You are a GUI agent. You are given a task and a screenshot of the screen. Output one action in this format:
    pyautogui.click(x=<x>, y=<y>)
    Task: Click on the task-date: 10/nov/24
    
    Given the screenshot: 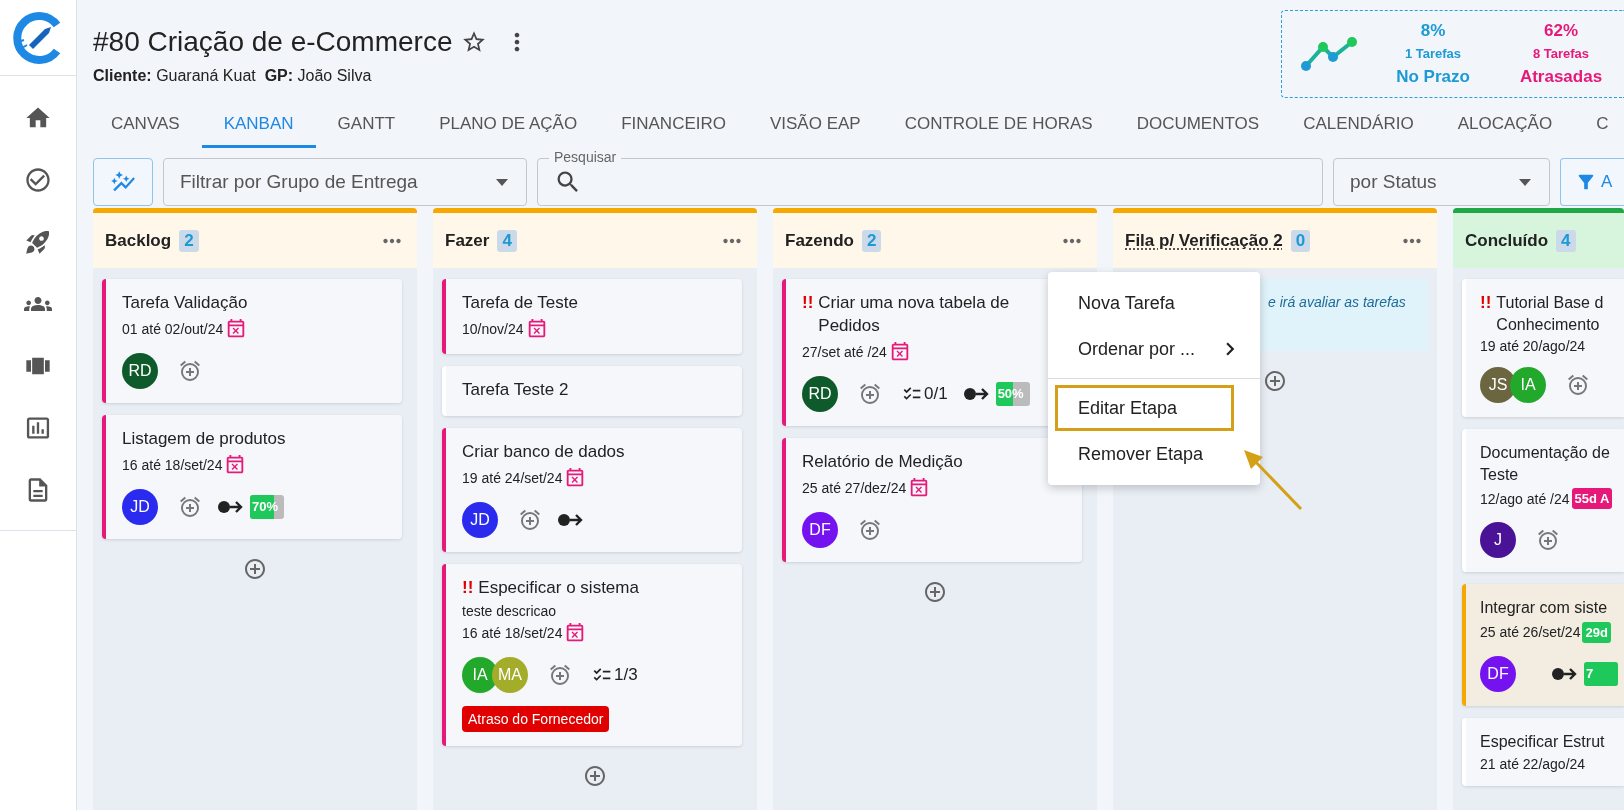 What is the action you would take?
    pyautogui.click(x=493, y=328)
    